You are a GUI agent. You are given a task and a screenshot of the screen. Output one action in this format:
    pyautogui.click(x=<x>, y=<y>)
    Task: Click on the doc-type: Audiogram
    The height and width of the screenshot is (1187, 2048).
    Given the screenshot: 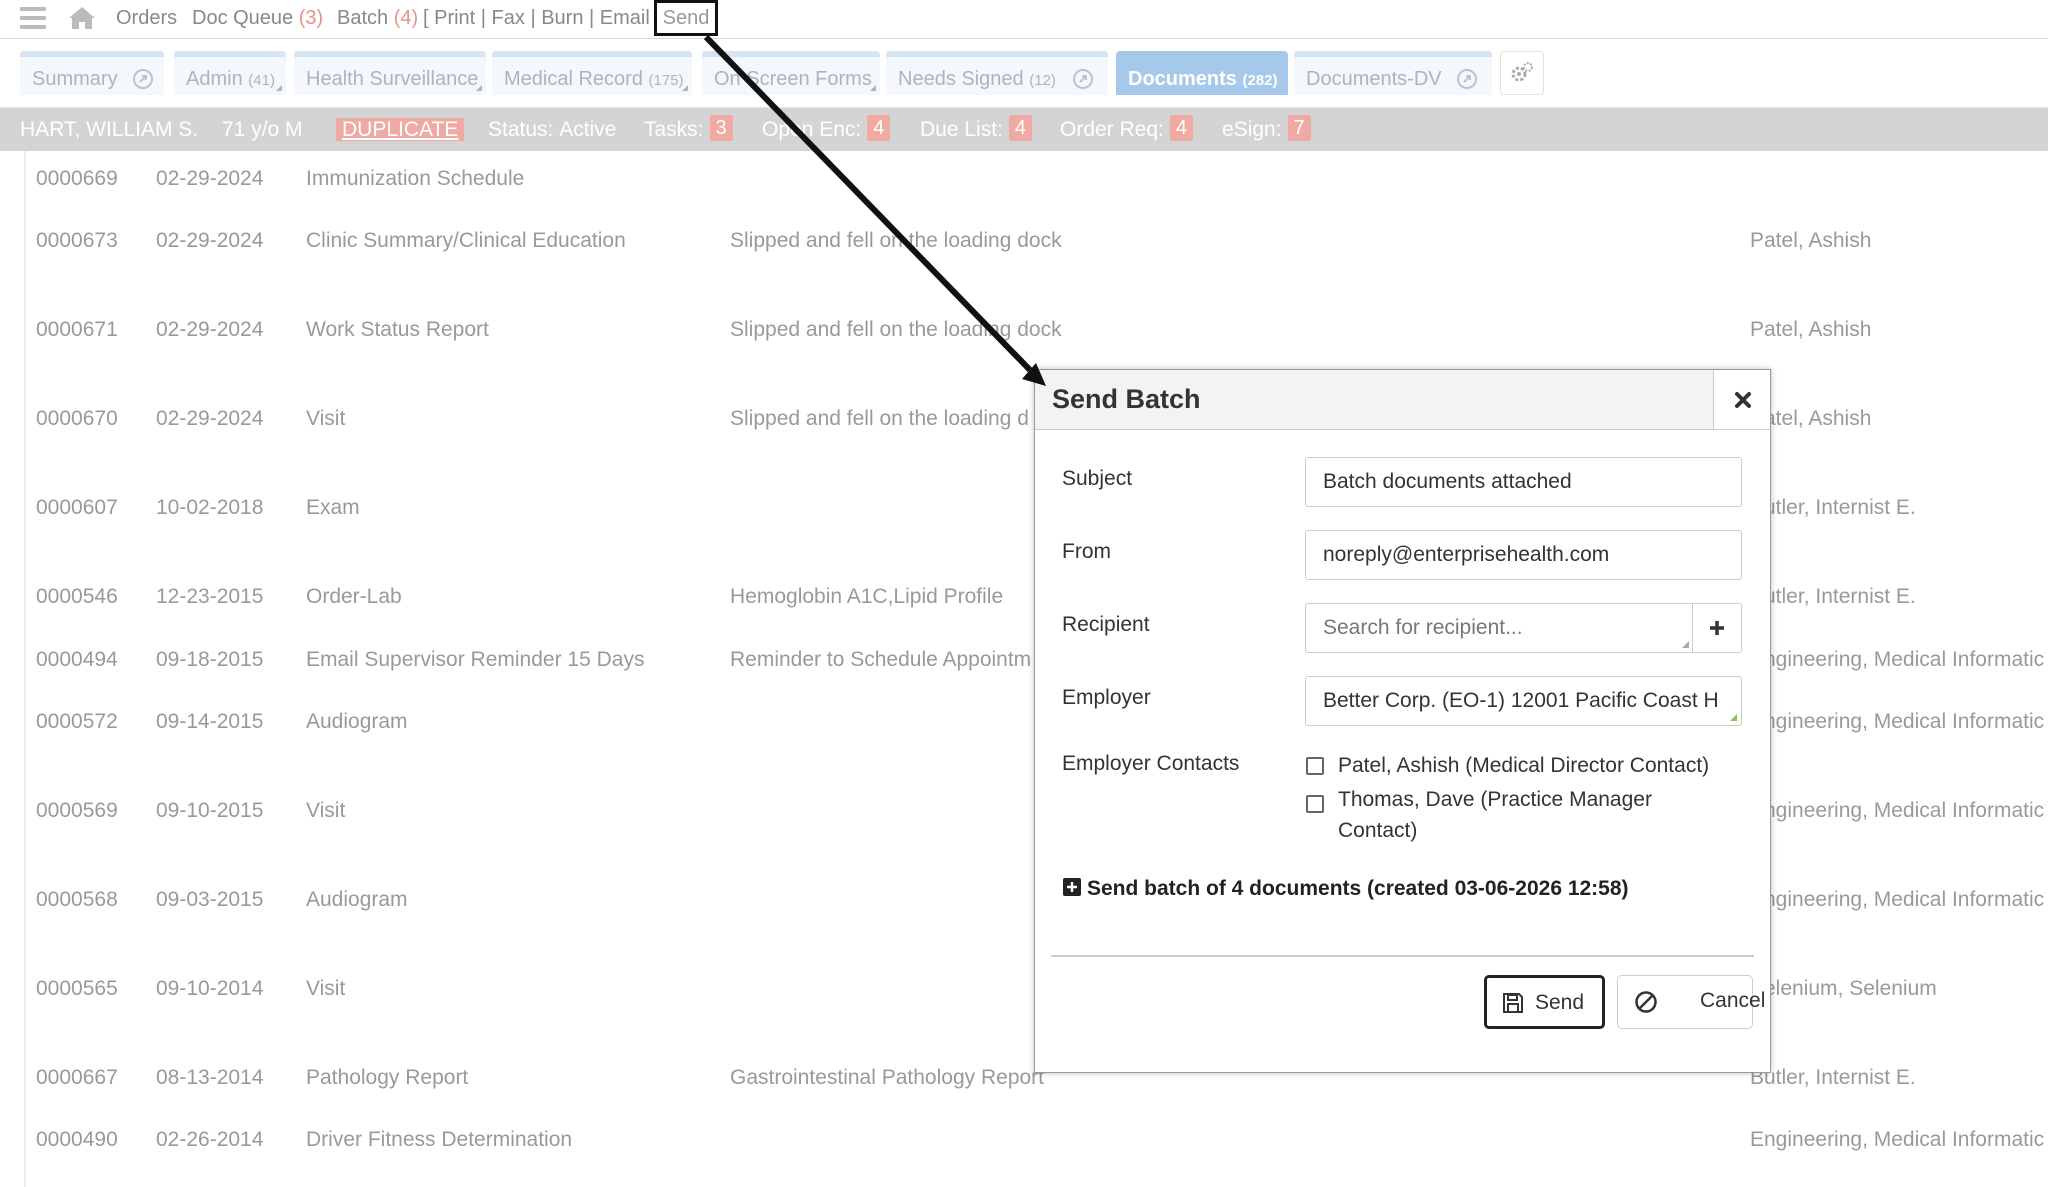 What is the action you would take?
    pyautogui.click(x=357, y=721)
    